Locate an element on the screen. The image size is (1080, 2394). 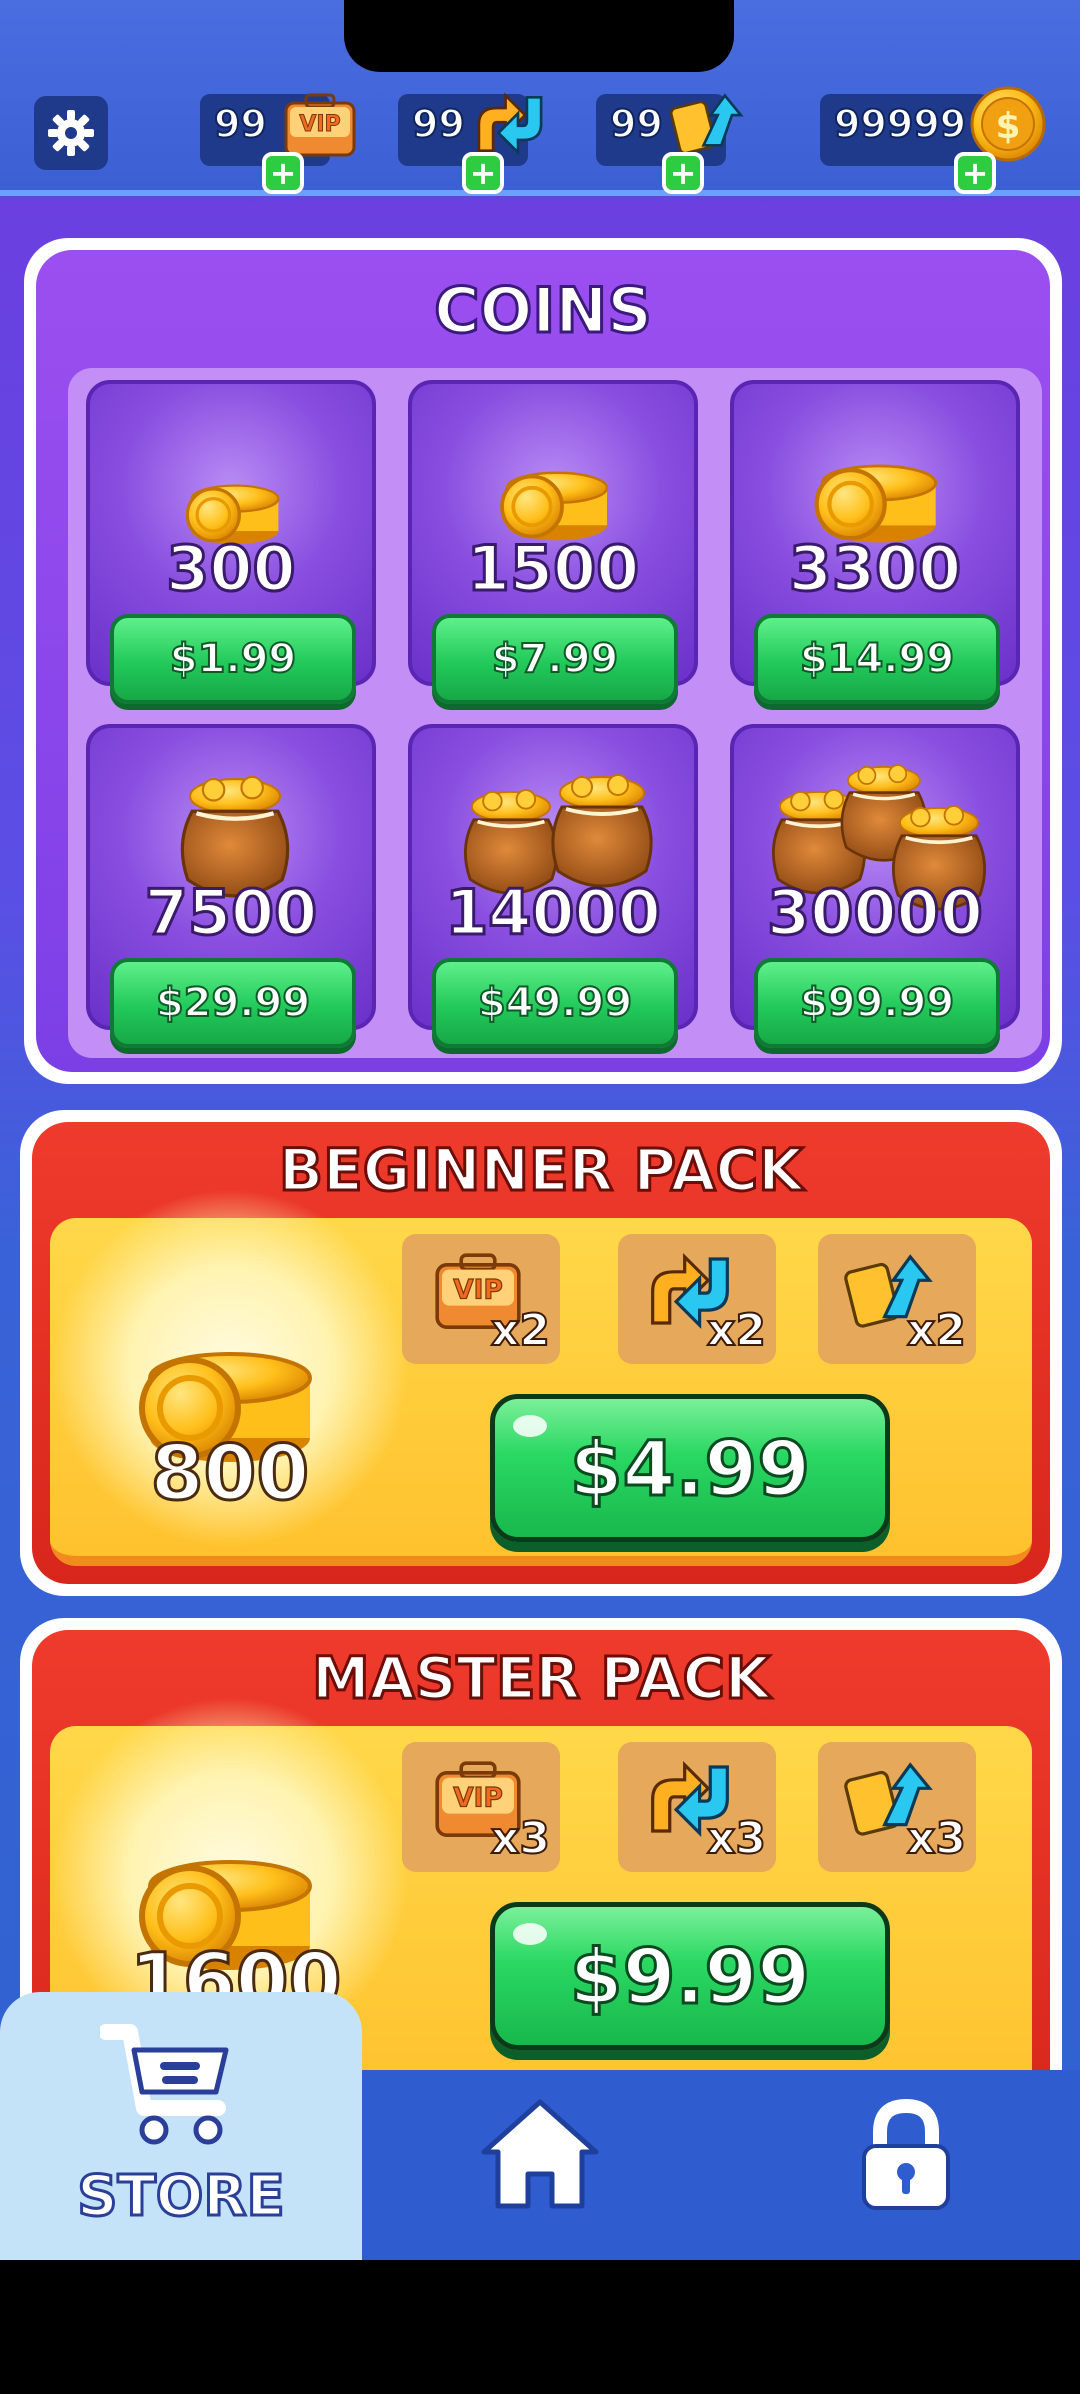
coin-offer-amount: 1500 is located at coordinates (553, 569).